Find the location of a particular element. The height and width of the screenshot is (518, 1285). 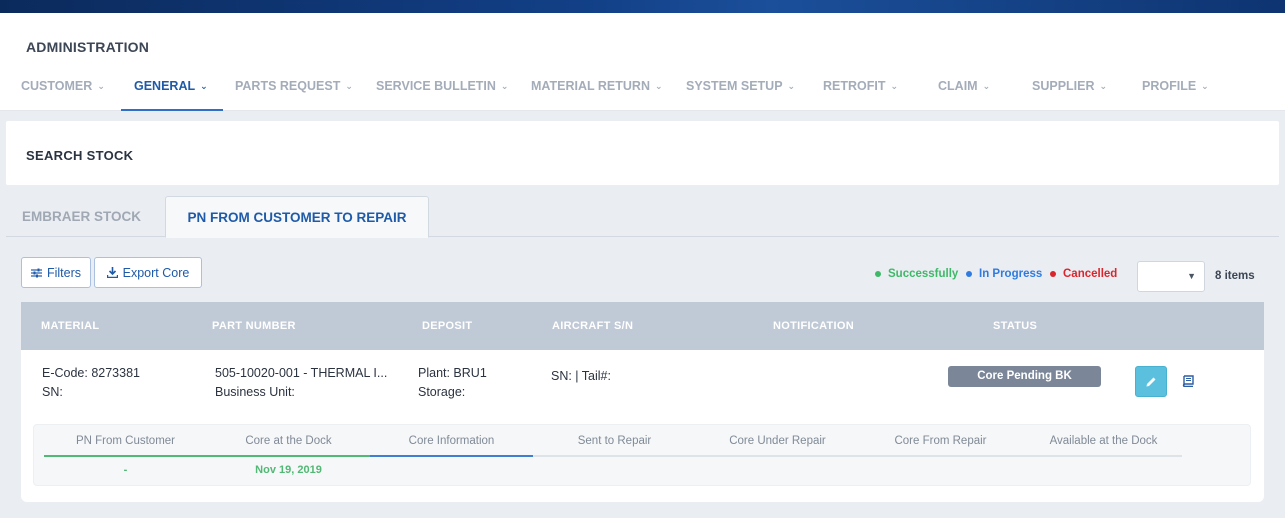

section-title: SEARCH STOCK is located at coordinates (80, 155).